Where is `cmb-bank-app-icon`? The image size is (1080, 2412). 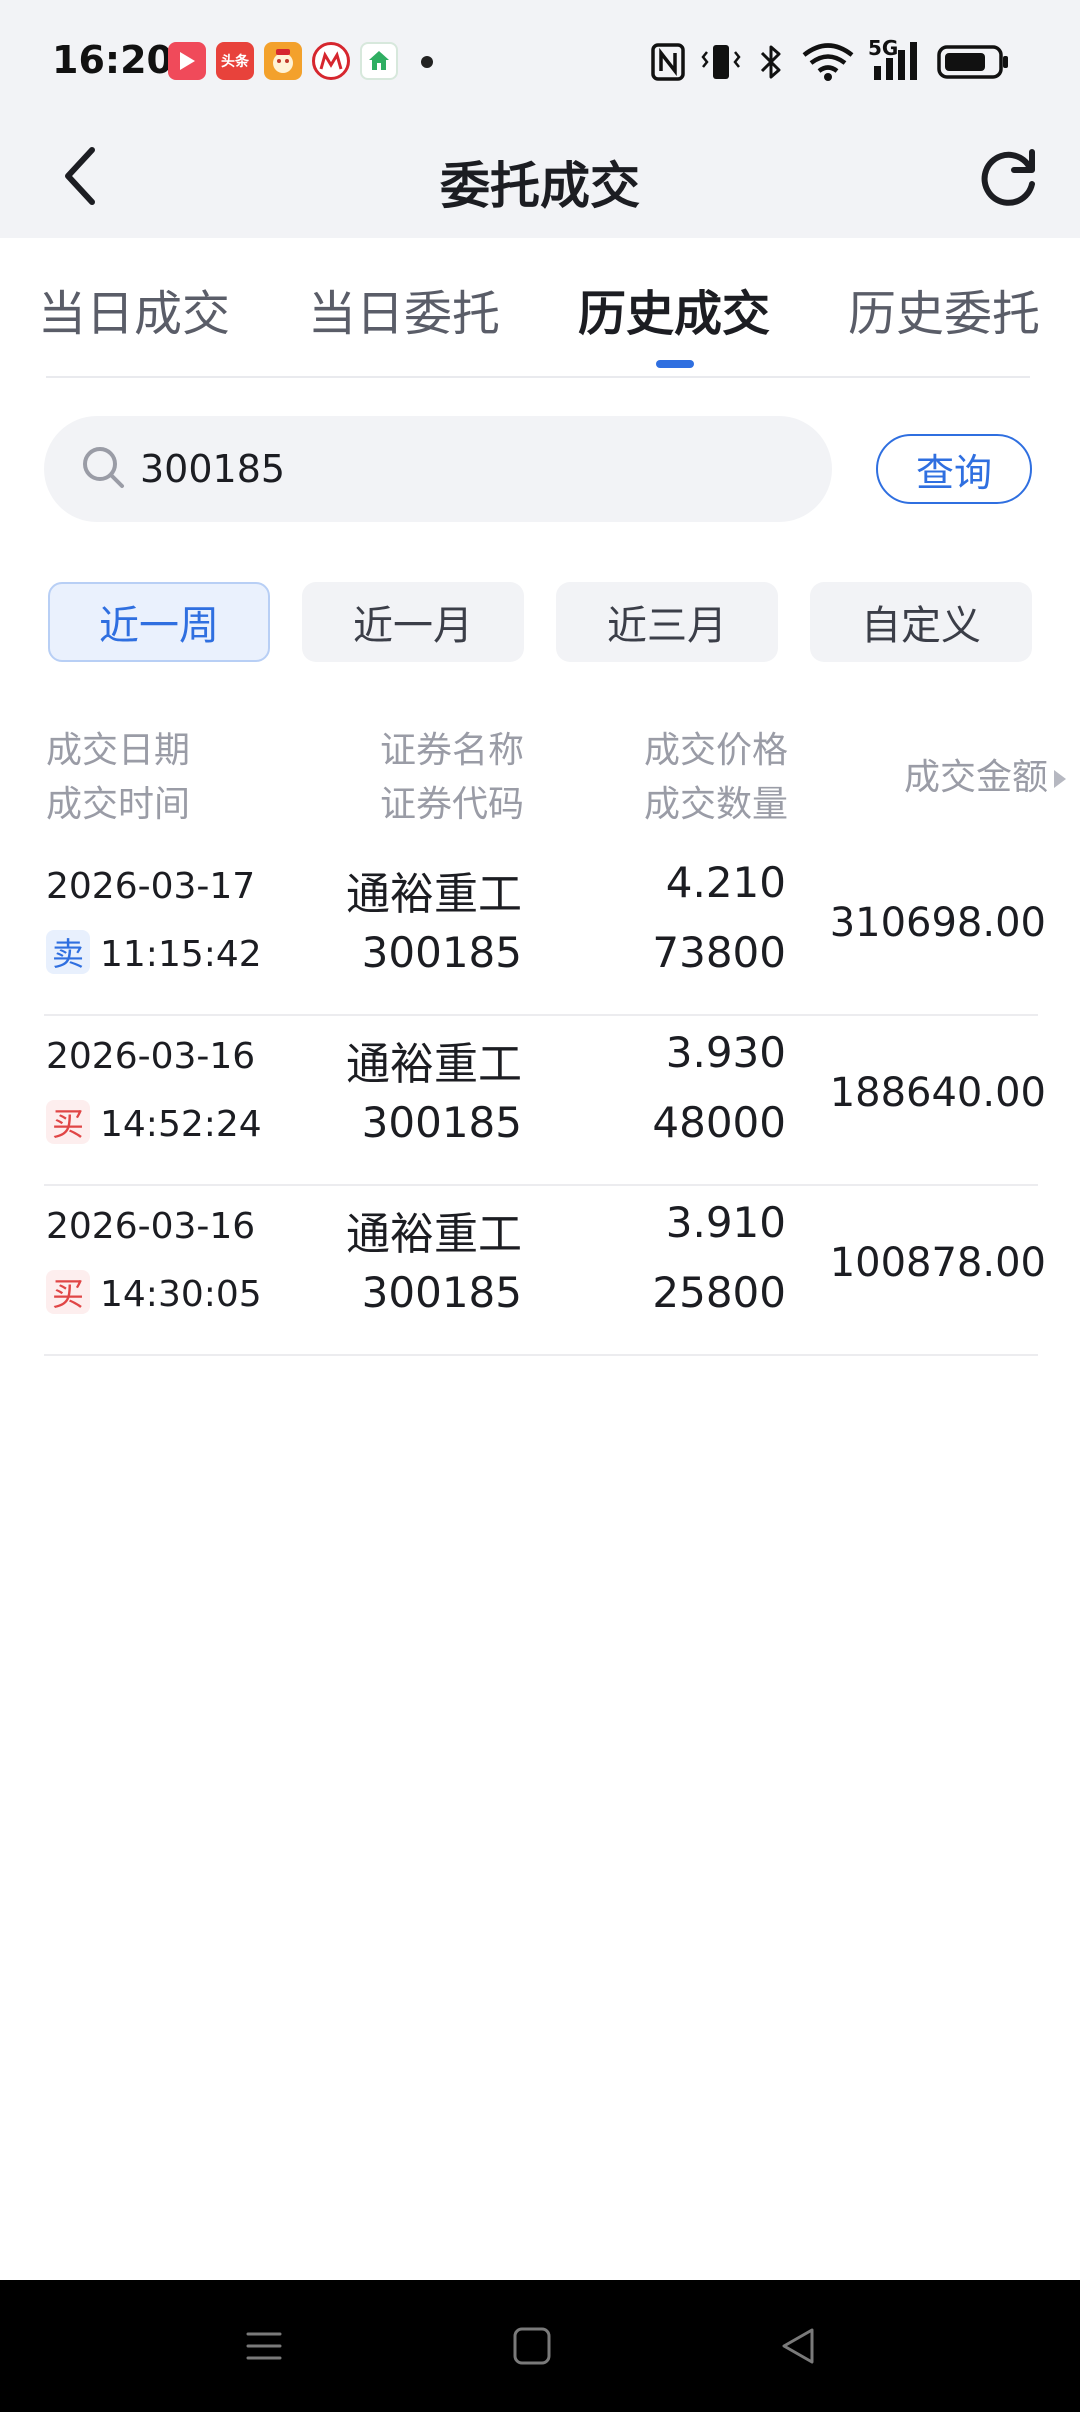
cmb-bank-app-icon is located at coordinates (331, 61).